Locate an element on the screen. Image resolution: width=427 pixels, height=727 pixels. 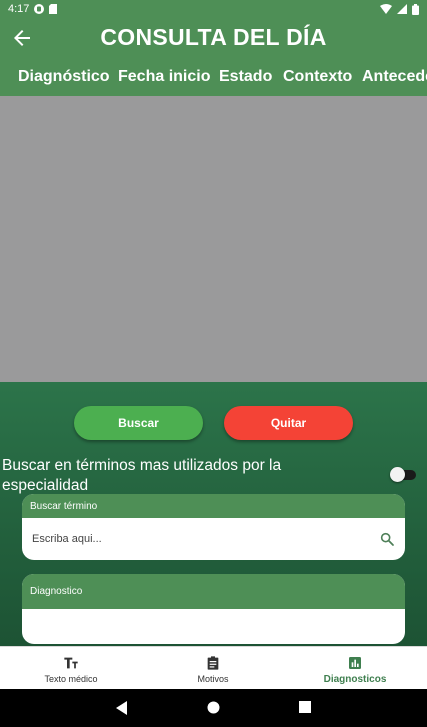
nav-diagnosticos: Diagnosticos is located at coordinates (355, 668).